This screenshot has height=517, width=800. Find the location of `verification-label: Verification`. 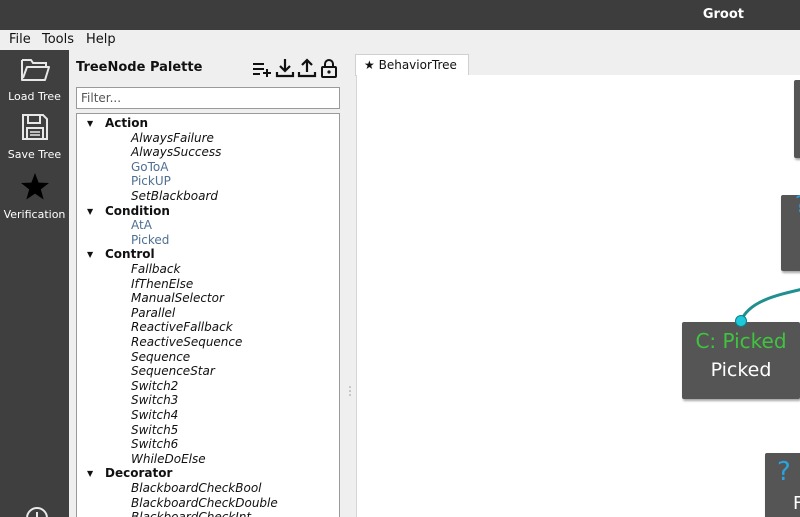

verification-label: Verification is located at coordinates (34, 214).